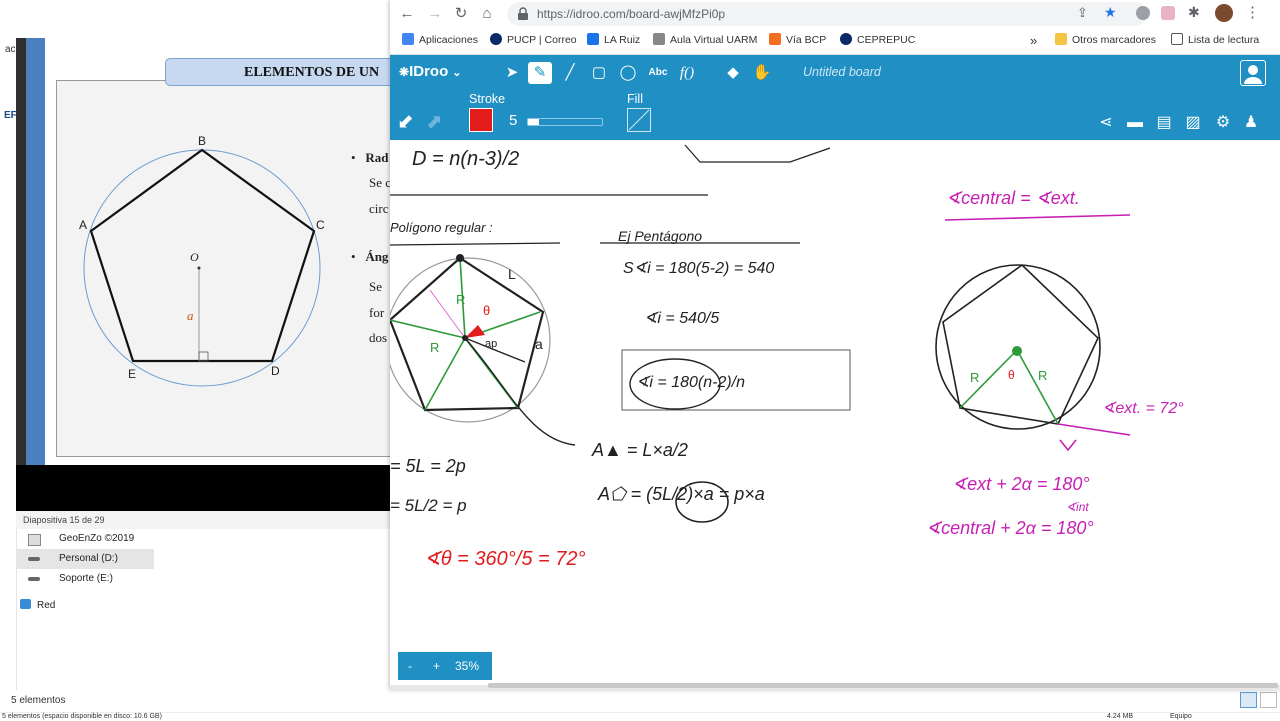  What do you see at coordinates (466, 159) in the screenshot?
I see `note-diagonals: D = n(n-3)/2` at bounding box center [466, 159].